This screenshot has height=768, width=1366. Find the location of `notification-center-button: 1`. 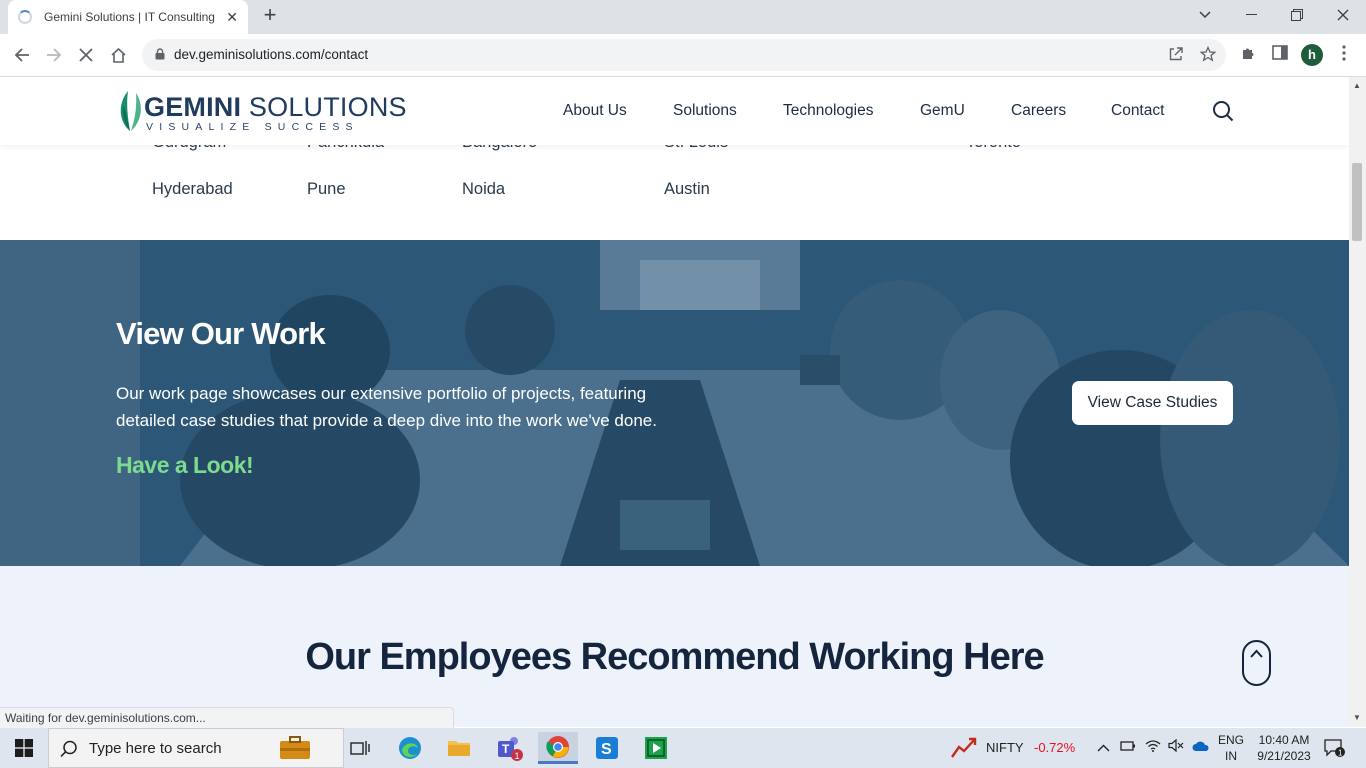

notification-center-button: 1 is located at coordinates (1335, 748).